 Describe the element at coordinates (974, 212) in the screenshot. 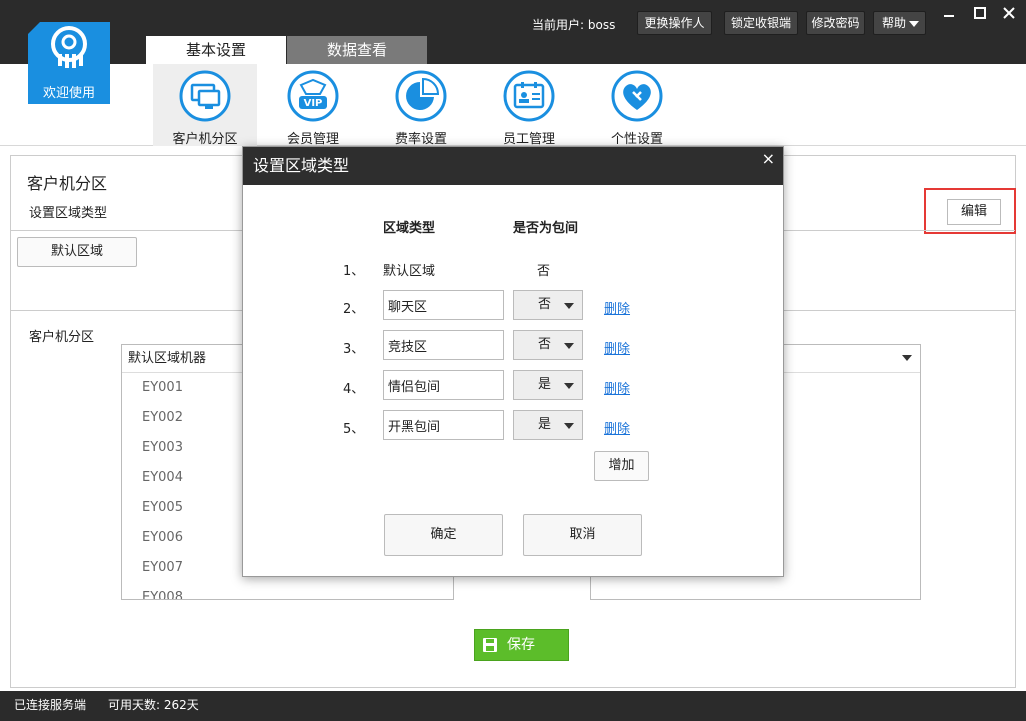

I see `edit-button: 编辑` at that location.